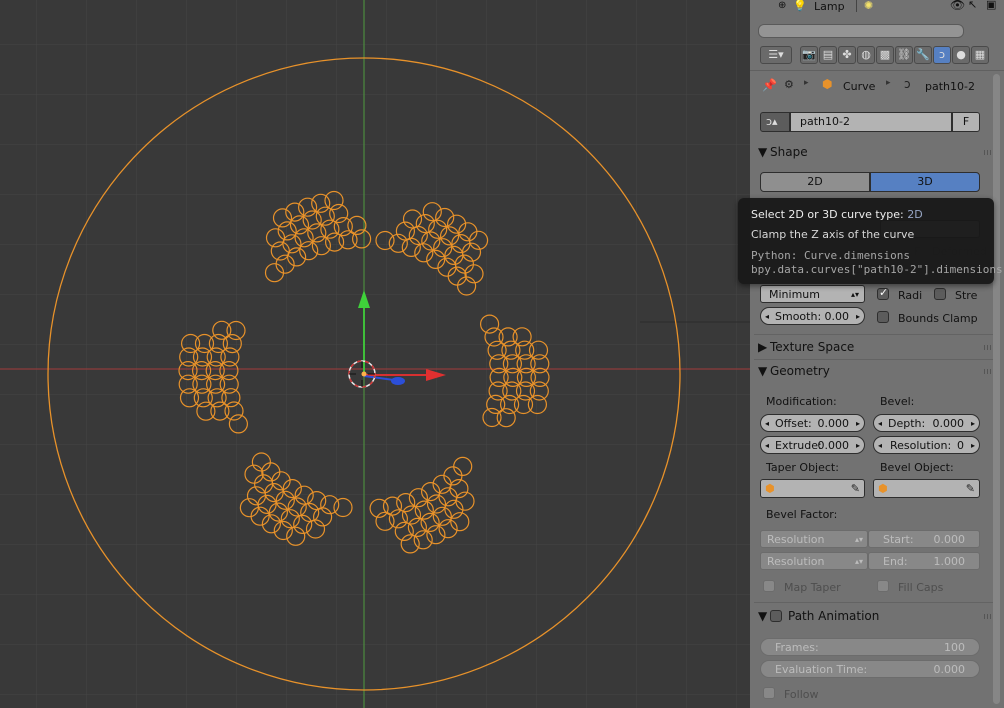 The height and width of the screenshot is (708, 1004). What do you see at coordinates (917, 467) in the screenshot?
I see `bevel-object-label: Bevel Object:` at bounding box center [917, 467].